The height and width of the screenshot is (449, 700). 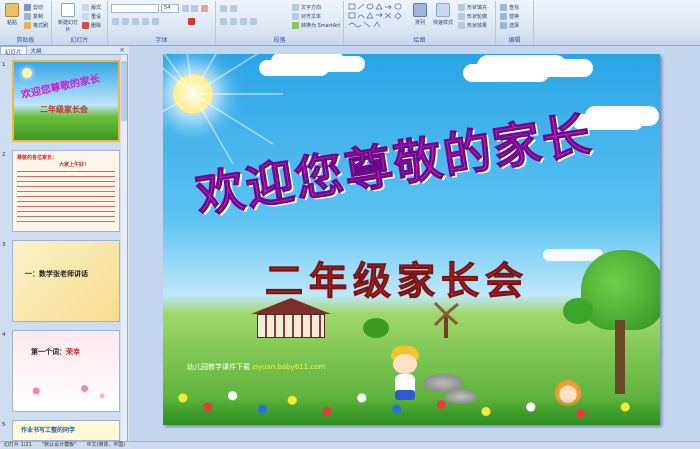 What do you see at coordinates (18, 445) in the screenshot?
I see `slide-counter: 幻灯片 1/21` at bounding box center [18, 445].